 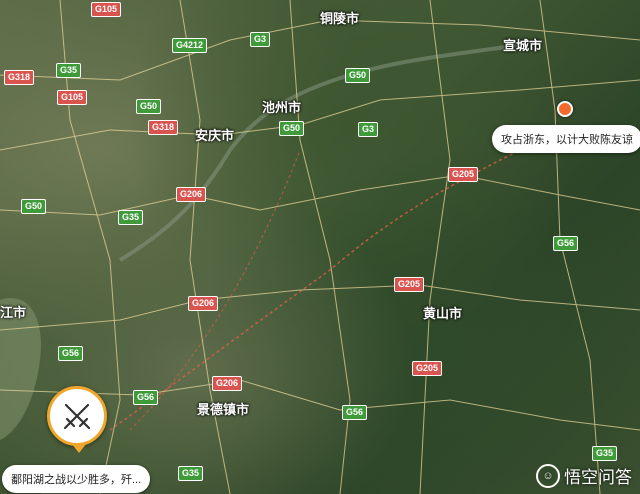 I want to click on city-label: 景德镇市, so click(x=223, y=409).